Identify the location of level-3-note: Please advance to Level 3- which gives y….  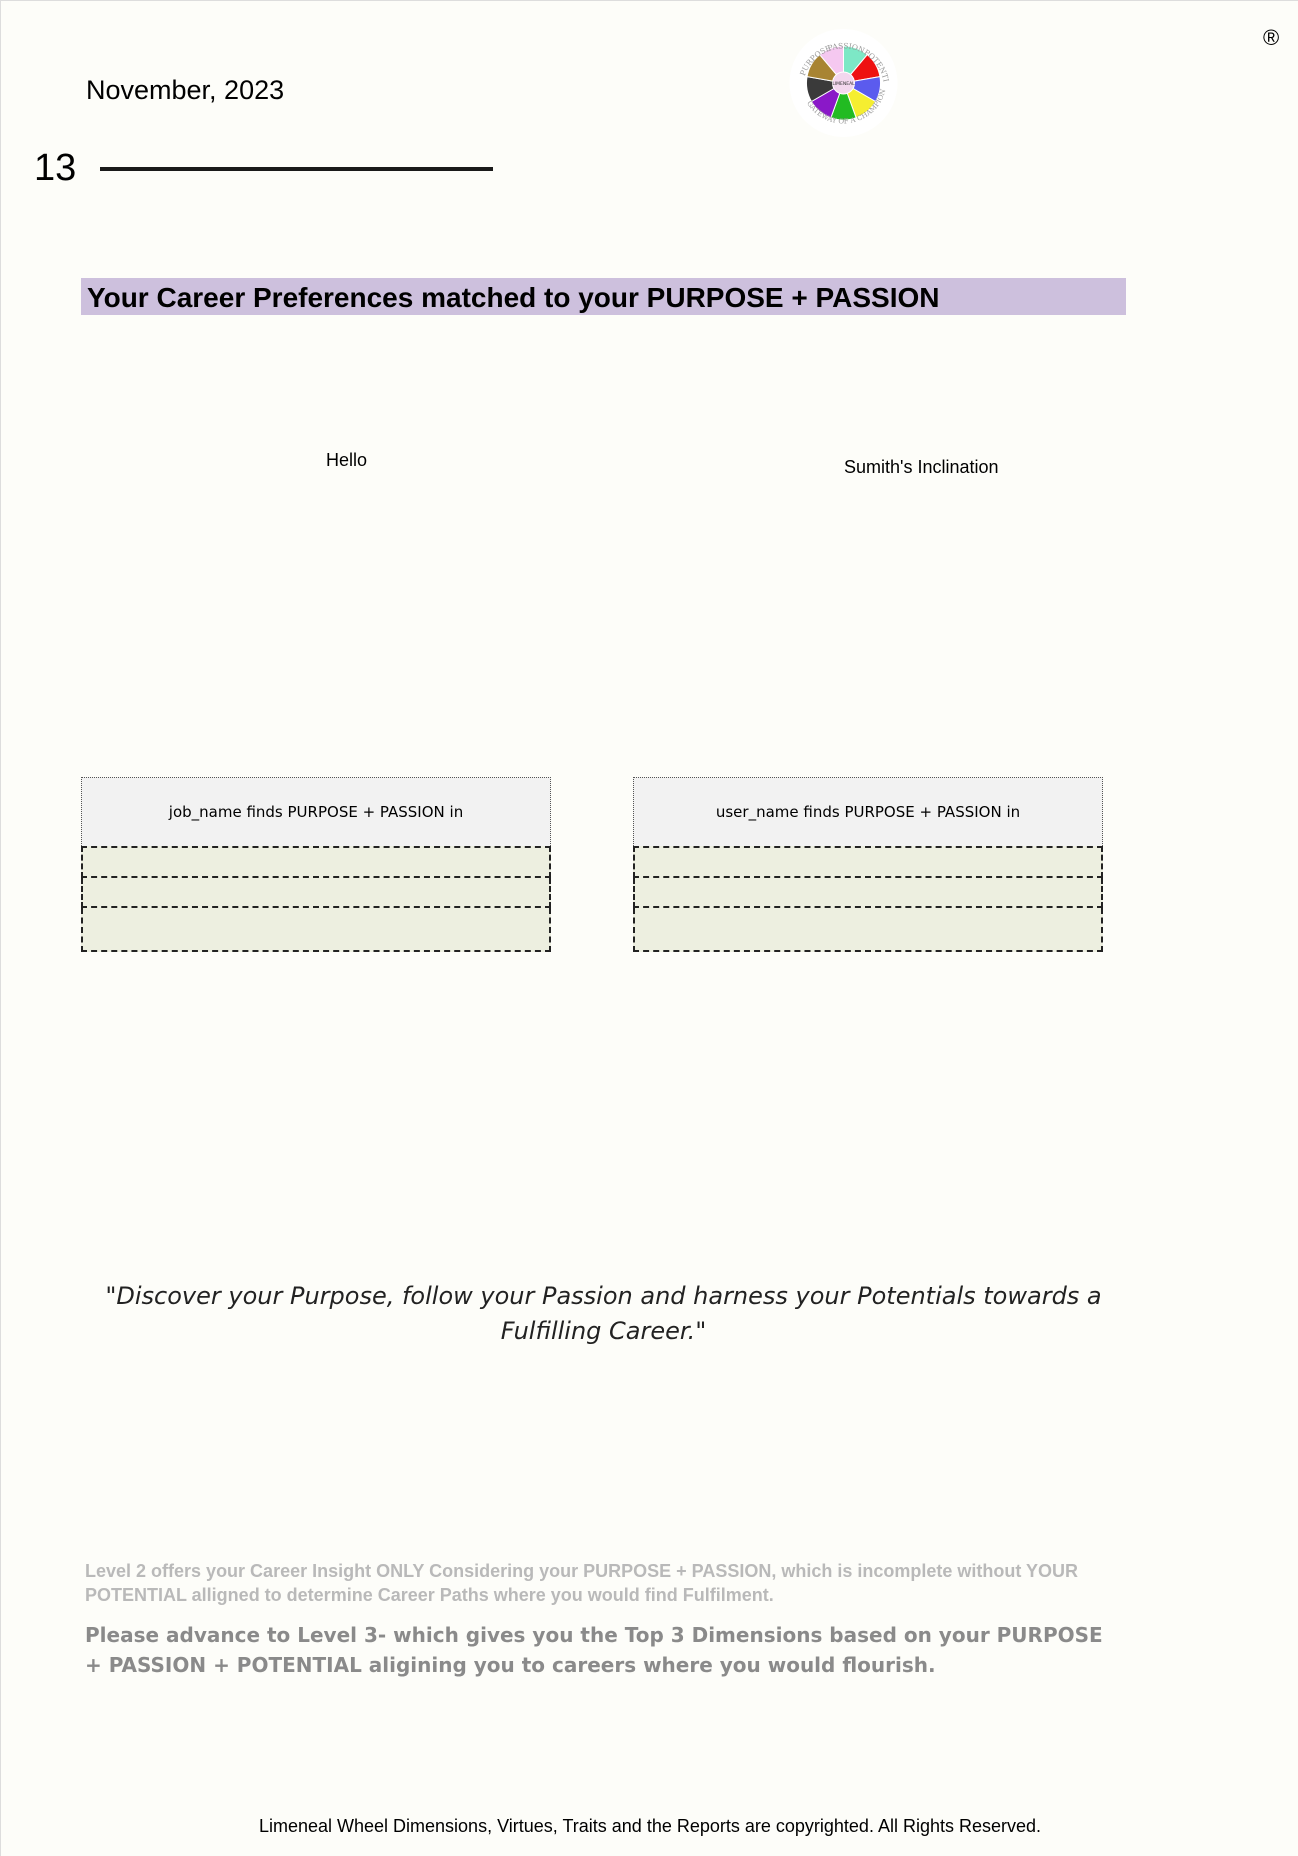
(594, 1650).